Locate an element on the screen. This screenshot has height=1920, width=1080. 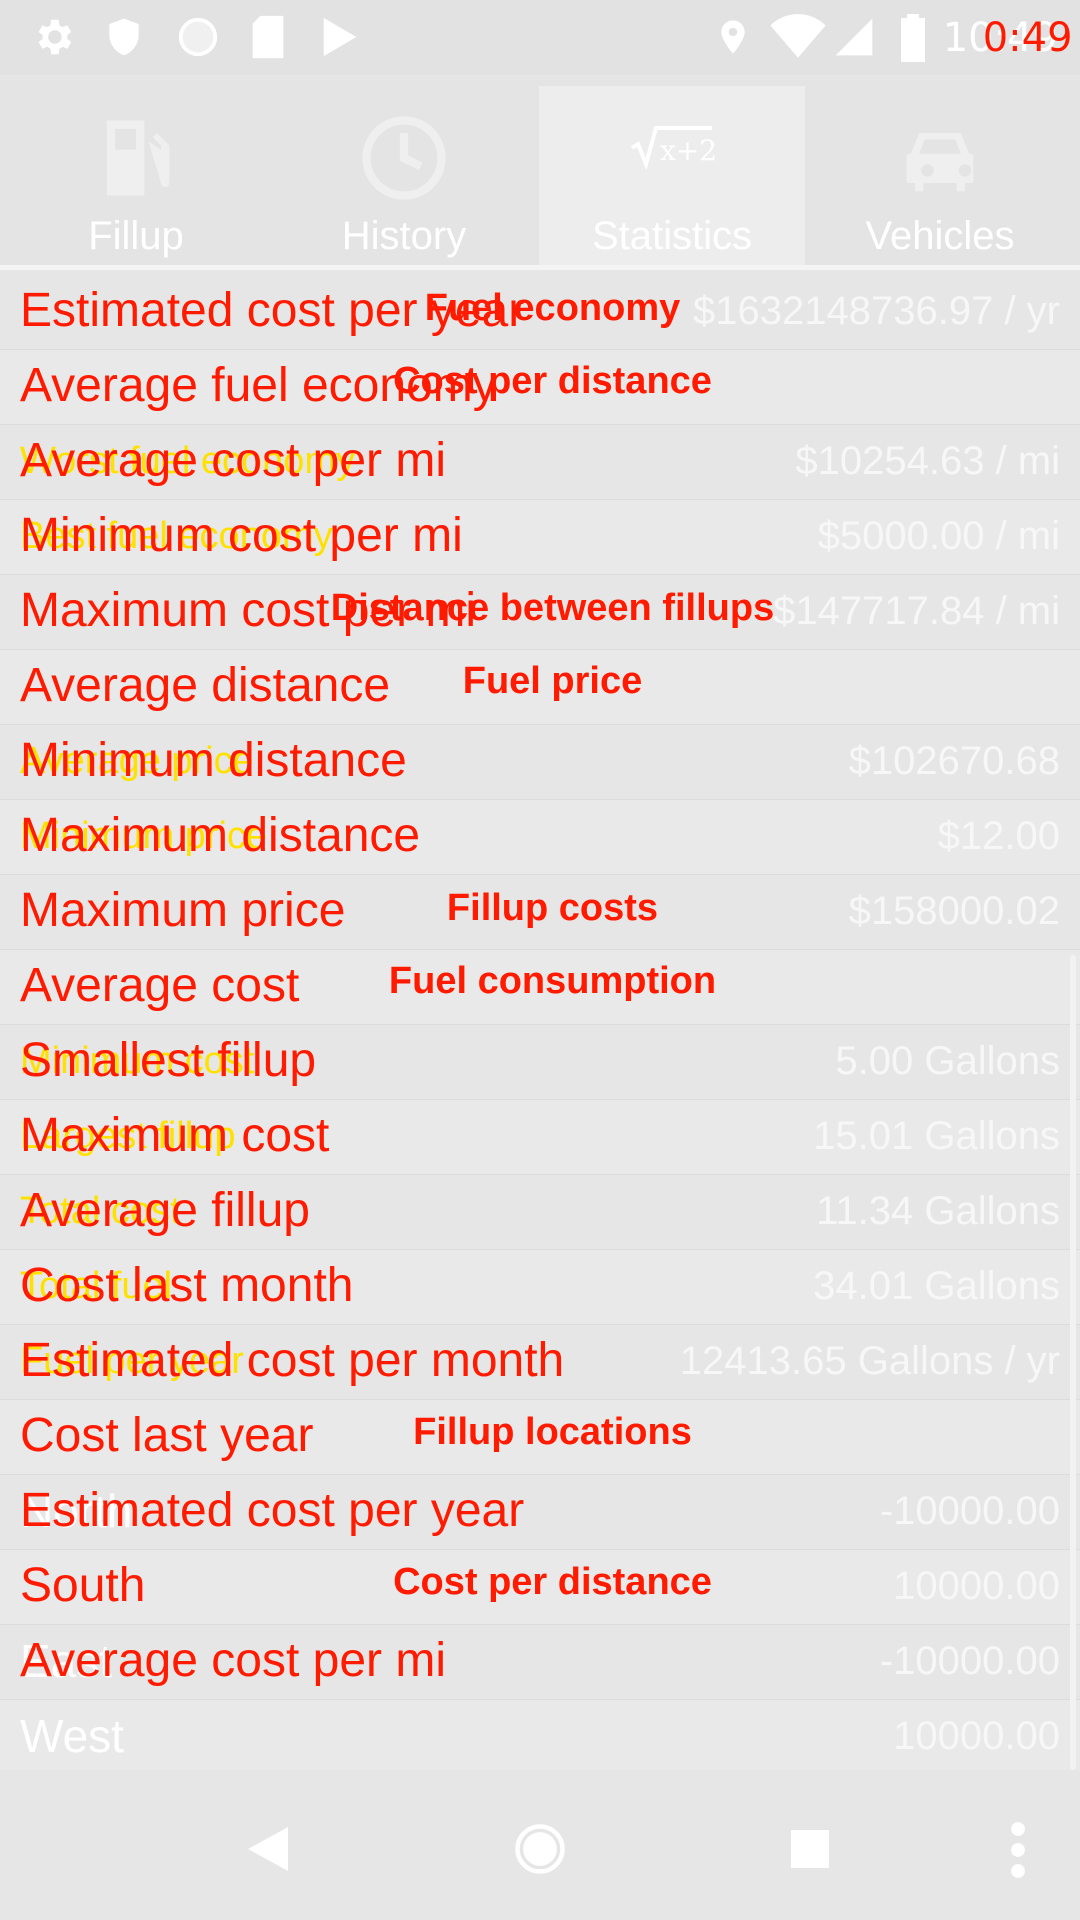
wifi-icon is located at coordinates (798, 36).